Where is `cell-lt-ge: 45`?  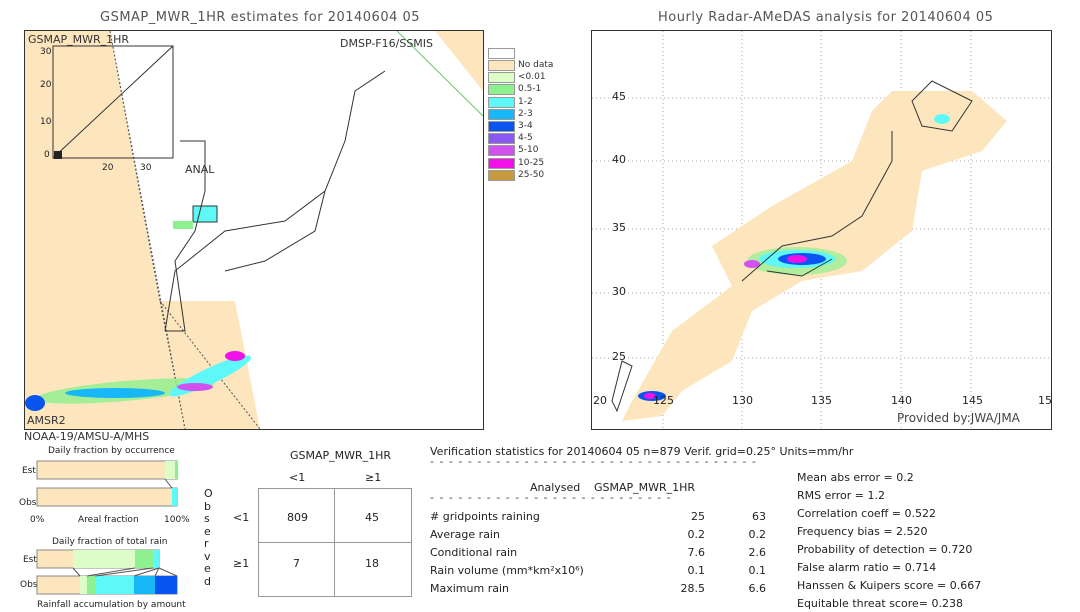
cell-lt-ge: 45 is located at coordinates (372, 517).